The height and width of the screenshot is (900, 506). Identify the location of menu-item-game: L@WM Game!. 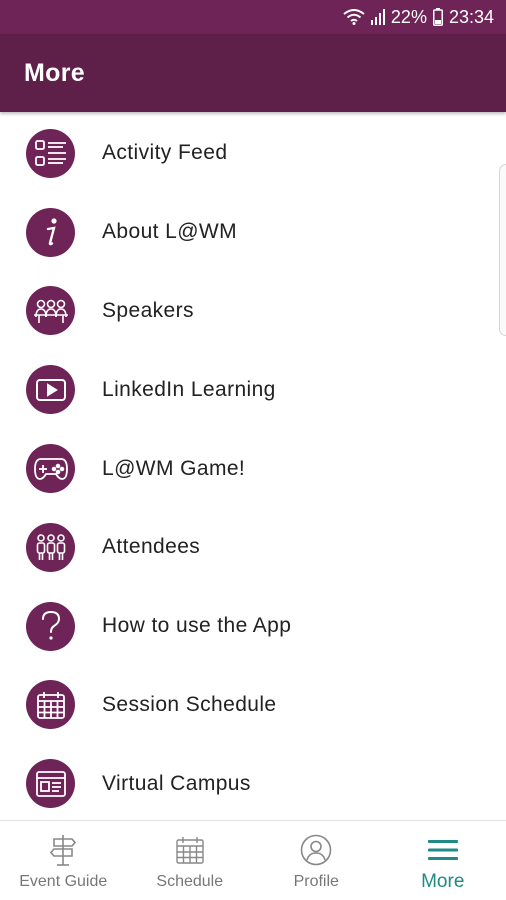
(253, 468).